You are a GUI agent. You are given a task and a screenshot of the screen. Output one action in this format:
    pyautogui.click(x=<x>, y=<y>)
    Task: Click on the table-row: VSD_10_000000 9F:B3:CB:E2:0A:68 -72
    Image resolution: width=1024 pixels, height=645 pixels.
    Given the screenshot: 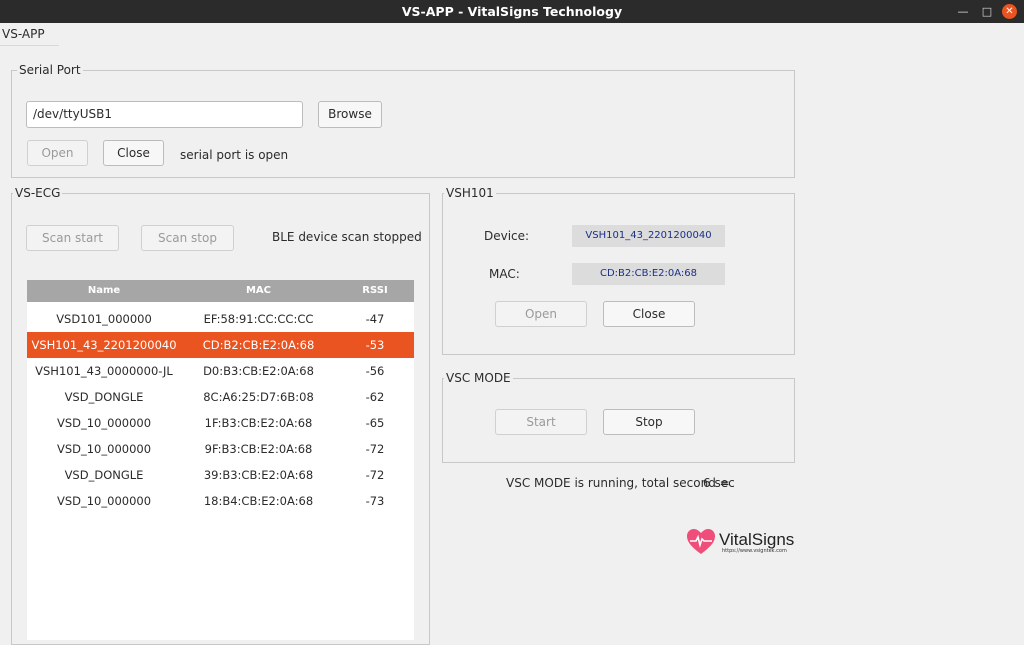 What is the action you would take?
    pyautogui.click(x=220, y=449)
    